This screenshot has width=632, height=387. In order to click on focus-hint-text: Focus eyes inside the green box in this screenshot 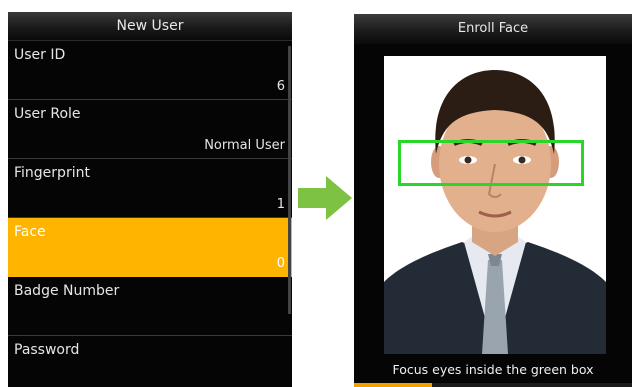, I will do `click(493, 369)`.